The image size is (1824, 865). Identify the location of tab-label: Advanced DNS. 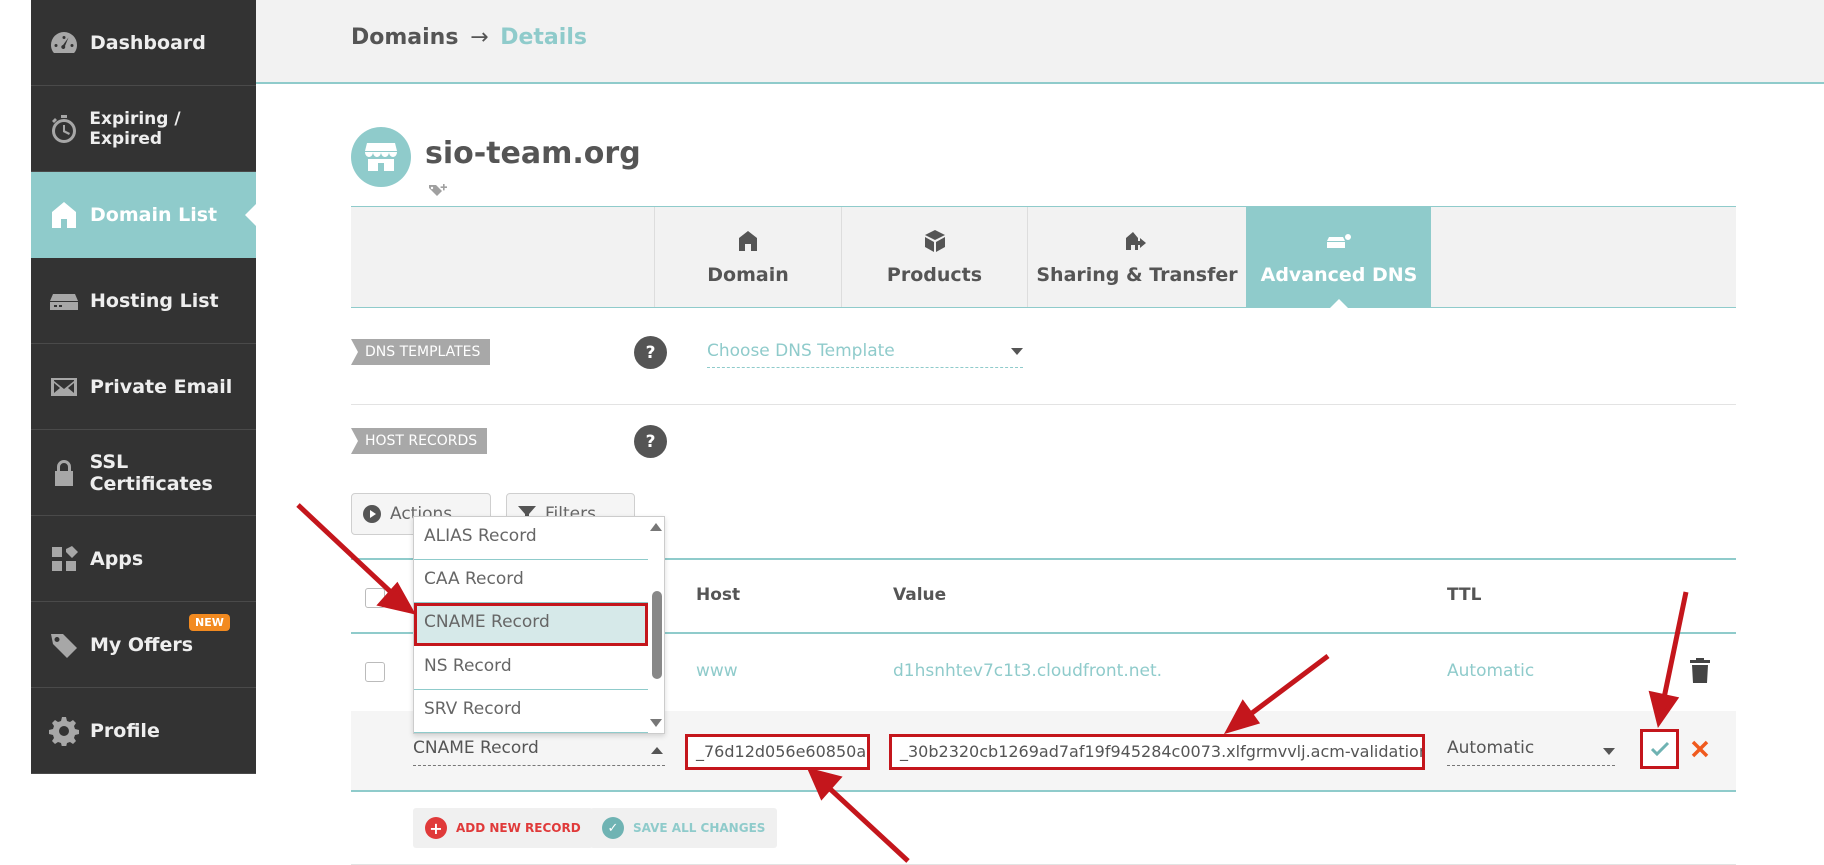
(1339, 275).